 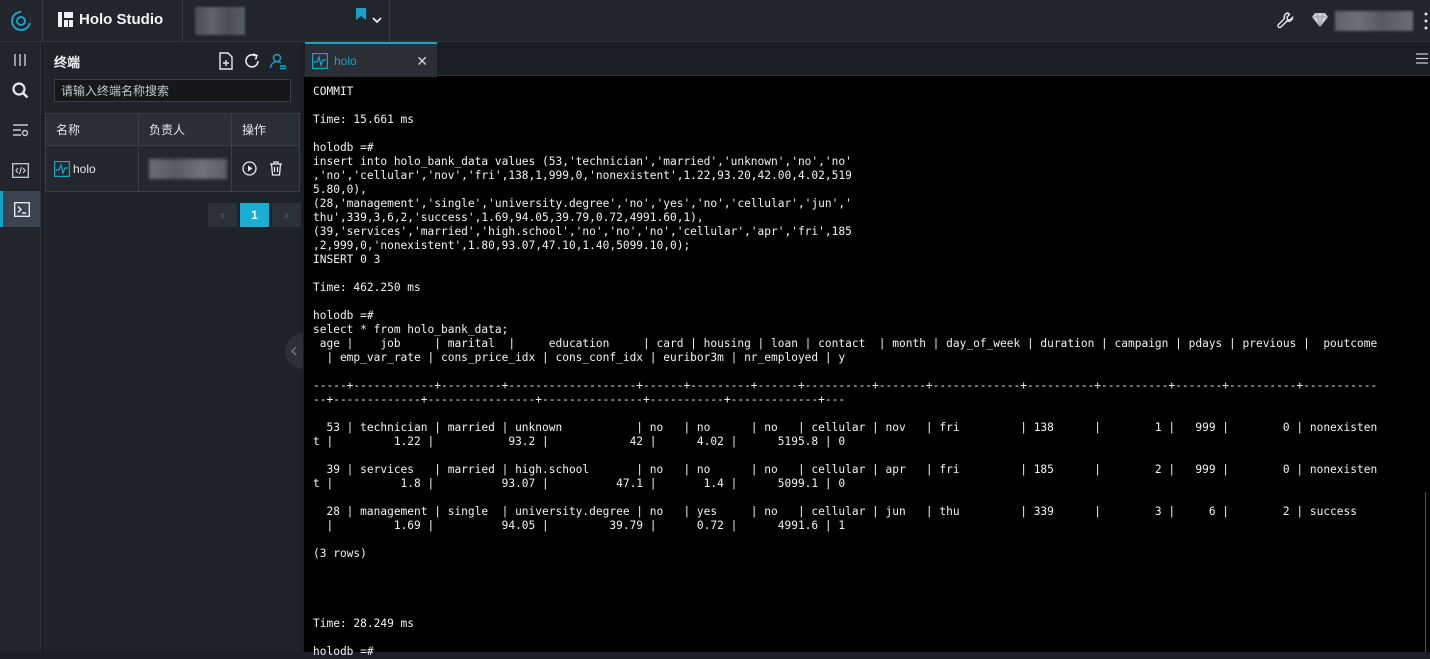 I want to click on settings-list-icon, so click(x=20, y=129).